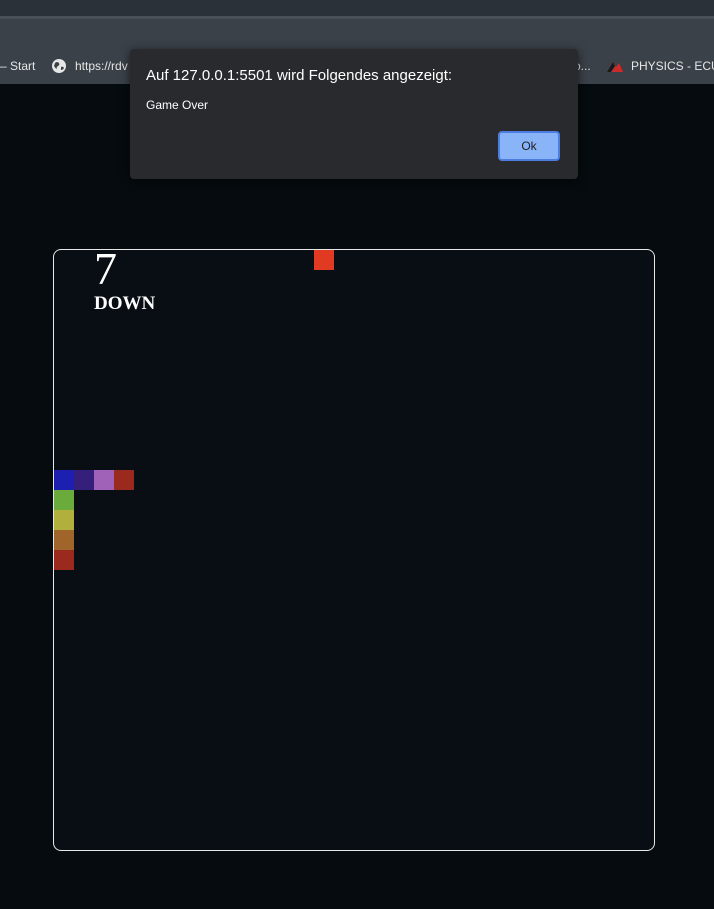 The height and width of the screenshot is (909, 714). Describe the element at coordinates (324, 260) in the screenshot. I see `food-cell` at that location.